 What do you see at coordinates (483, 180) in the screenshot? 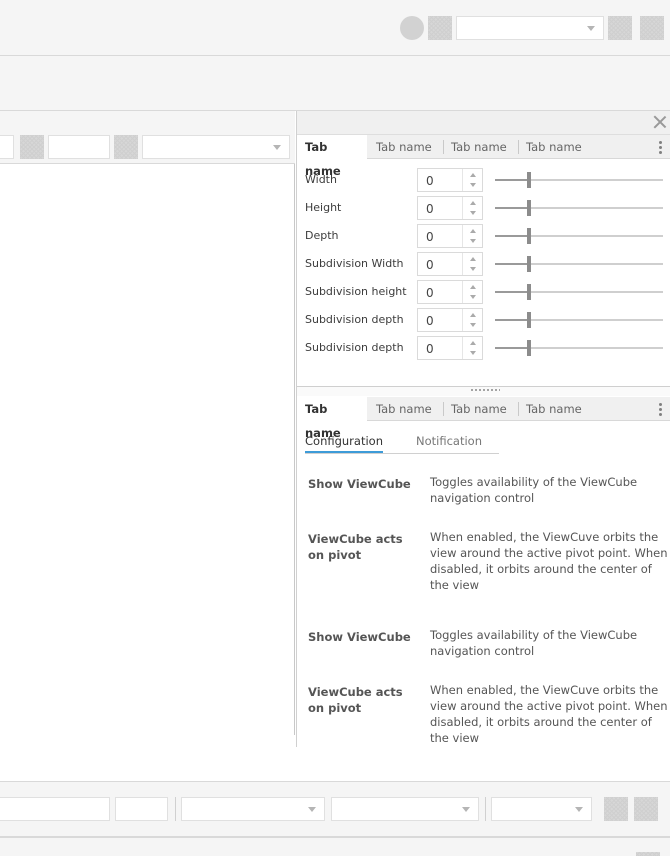
I see `property-row: Width 0` at bounding box center [483, 180].